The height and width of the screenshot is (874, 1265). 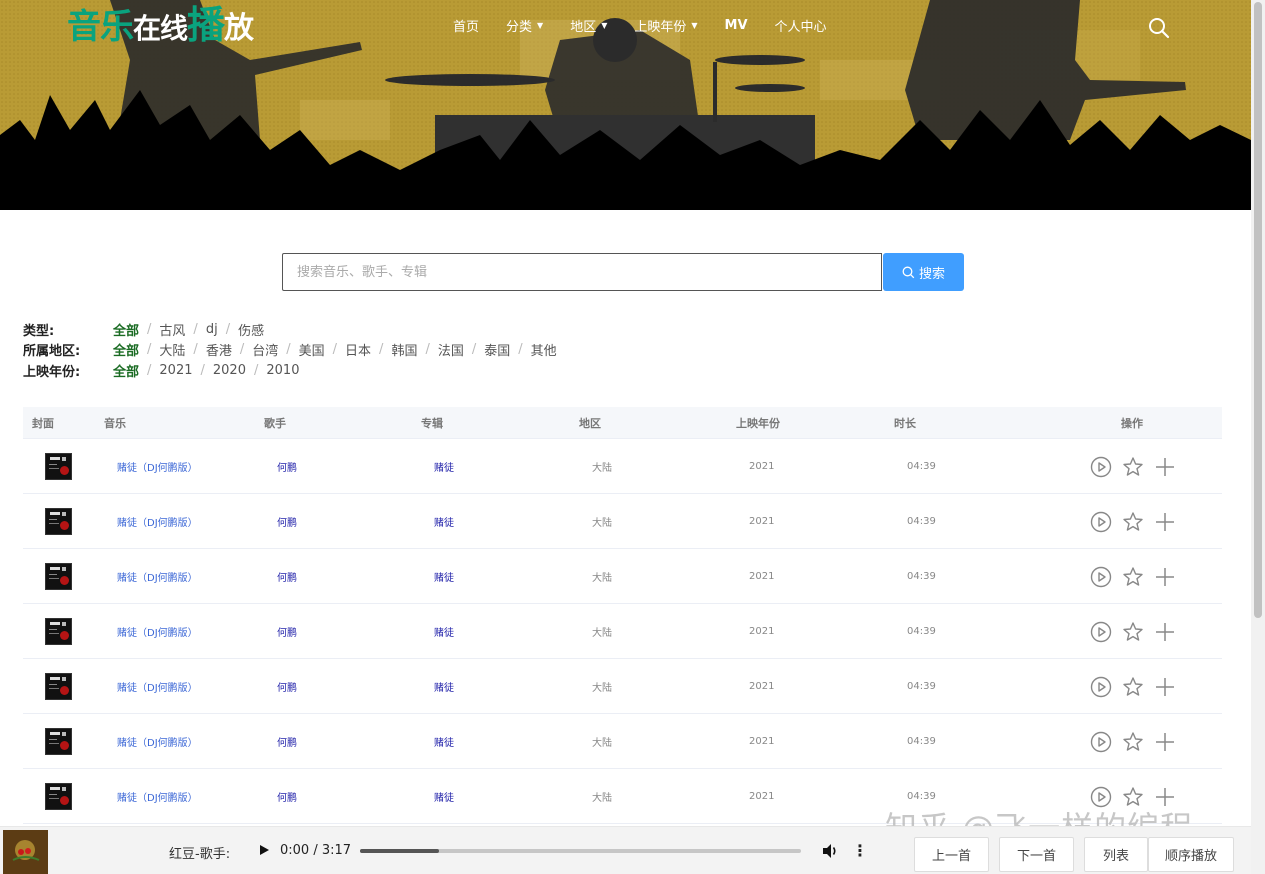 What do you see at coordinates (923, 272) in the screenshot?
I see `search-button: 搜索` at bounding box center [923, 272].